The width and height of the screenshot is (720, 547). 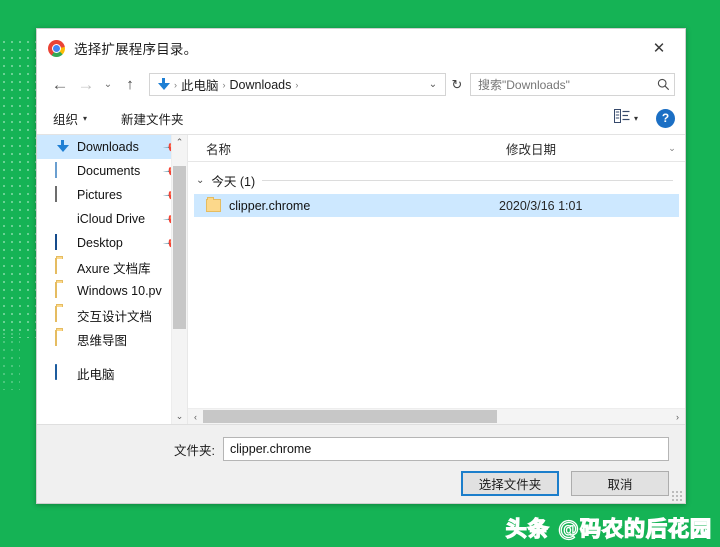 I want to click on sidebar-scrollbar: ⌃ ⌄, so click(x=179, y=279).